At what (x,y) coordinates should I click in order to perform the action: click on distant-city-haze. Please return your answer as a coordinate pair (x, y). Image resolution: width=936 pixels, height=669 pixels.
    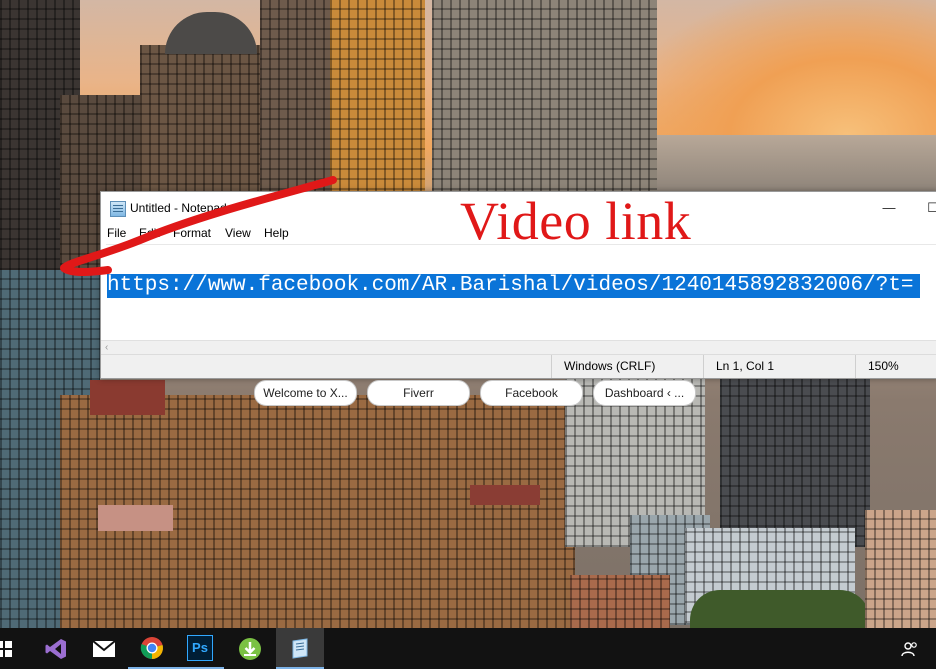
    Looking at the image, I should click on (788, 165).